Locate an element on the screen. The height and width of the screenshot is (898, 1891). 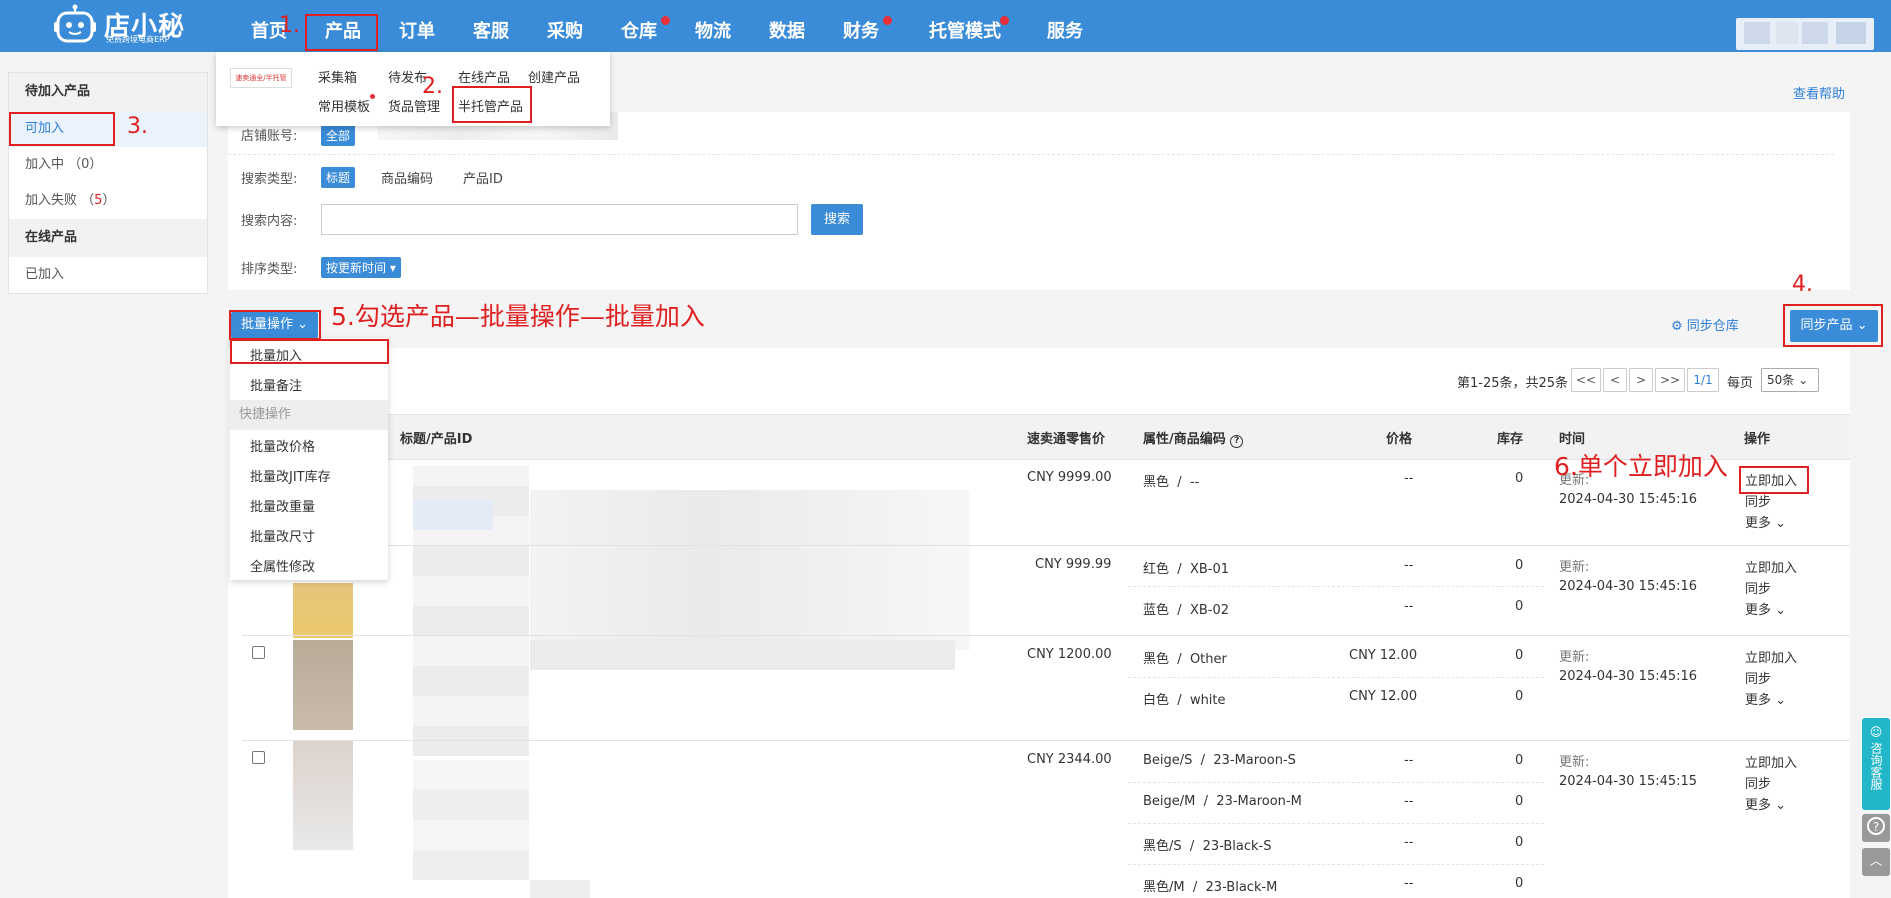
sidebar-item-label: 加入失败 is located at coordinates (51, 200).